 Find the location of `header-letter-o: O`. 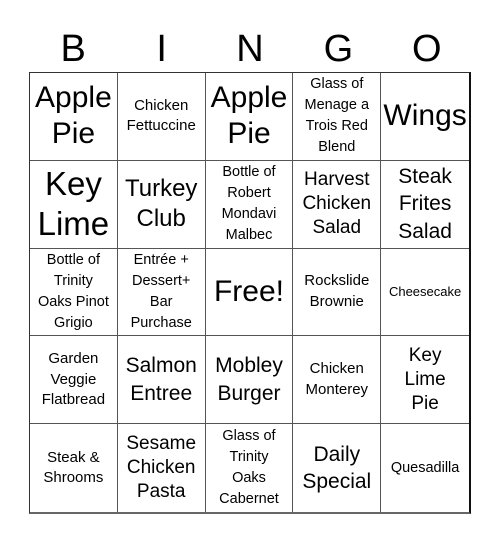

header-letter-o: O is located at coordinates (427, 49).